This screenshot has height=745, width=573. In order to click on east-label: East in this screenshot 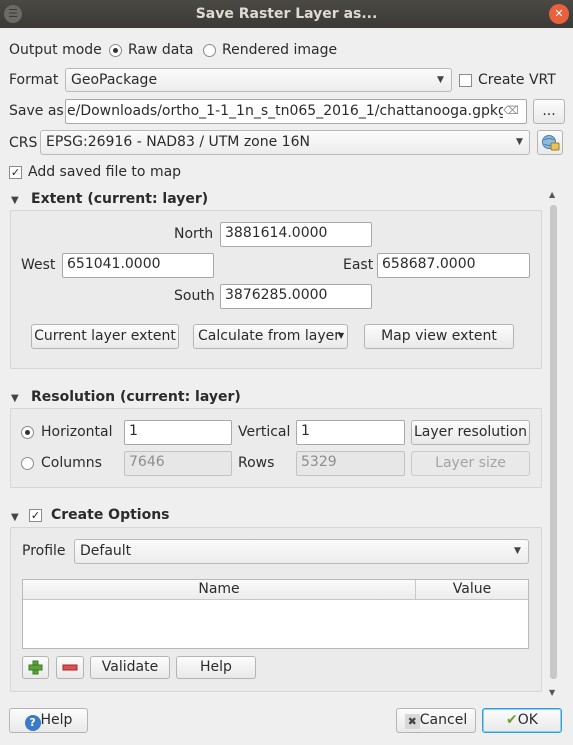, I will do `click(358, 265)`.